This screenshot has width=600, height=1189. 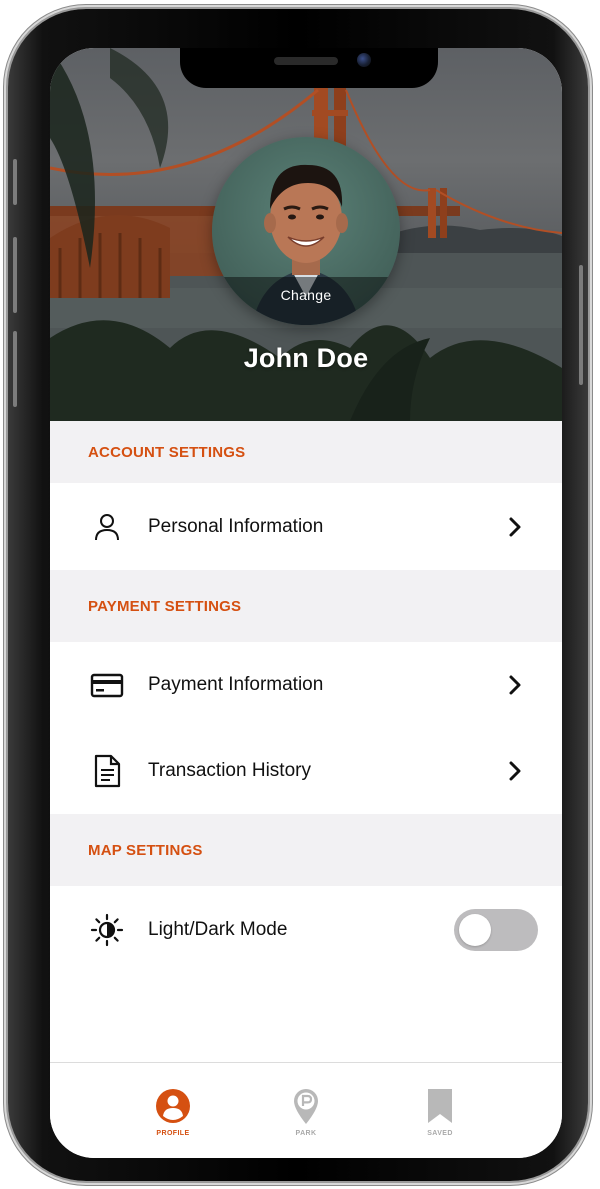 What do you see at coordinates (440, 1106) in the screenshot?
I see `bookmark-icon` at bounding box center [440, 1106].